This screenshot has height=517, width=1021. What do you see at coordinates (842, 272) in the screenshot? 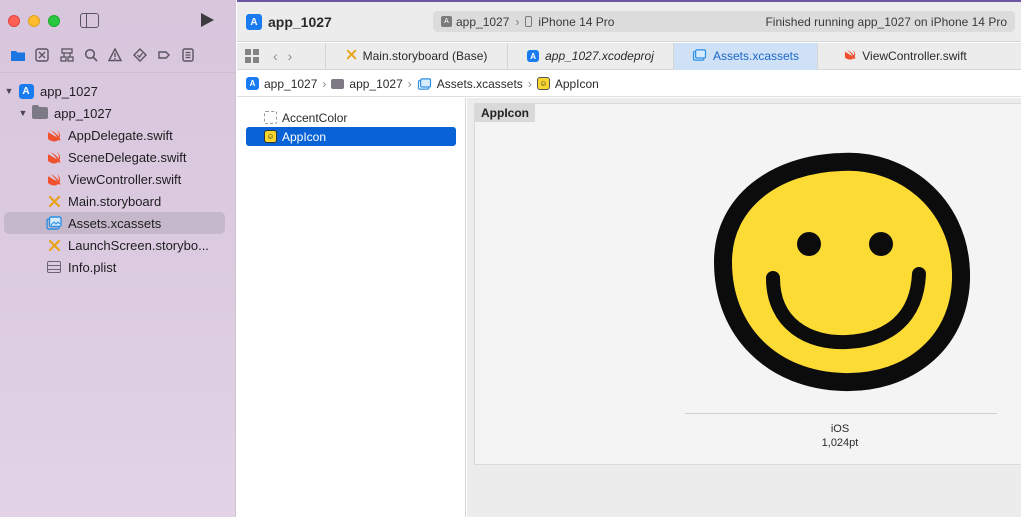
I see `smiley-face-image` at bounding box center [842, 272].